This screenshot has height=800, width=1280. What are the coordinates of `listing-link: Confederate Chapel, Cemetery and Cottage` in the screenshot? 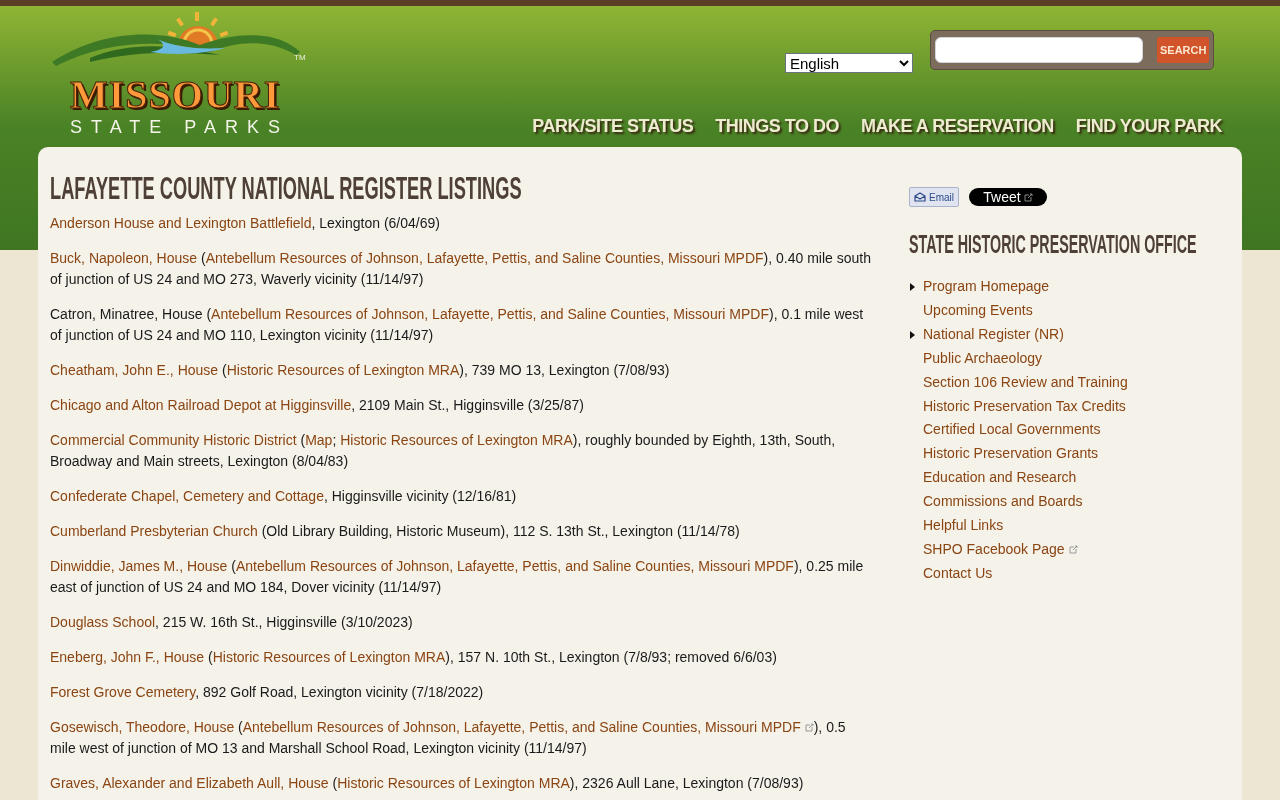 It's located at (187, 496).